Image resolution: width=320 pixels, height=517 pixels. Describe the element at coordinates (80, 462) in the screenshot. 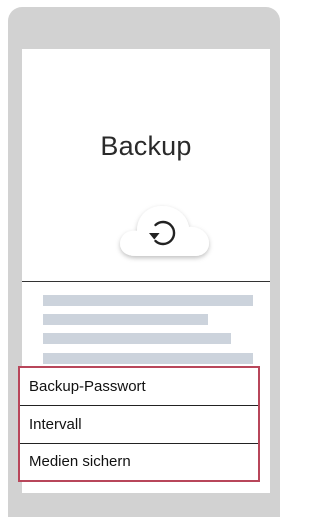

I see `setting-label: Medien sichern` at that location.